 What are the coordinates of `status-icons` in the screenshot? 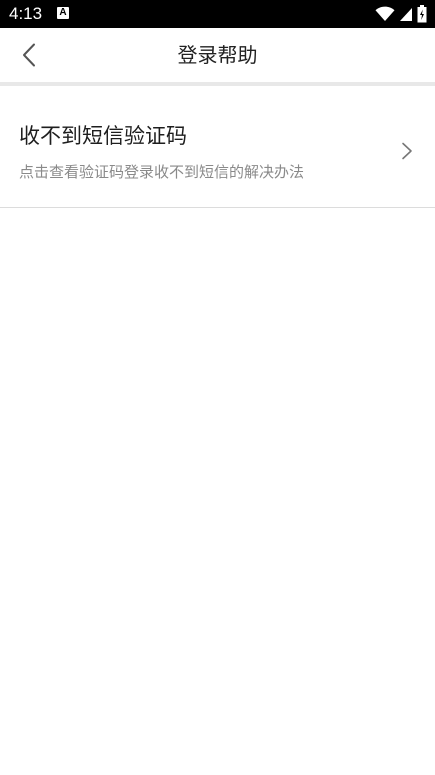 It's located at (401, 14).